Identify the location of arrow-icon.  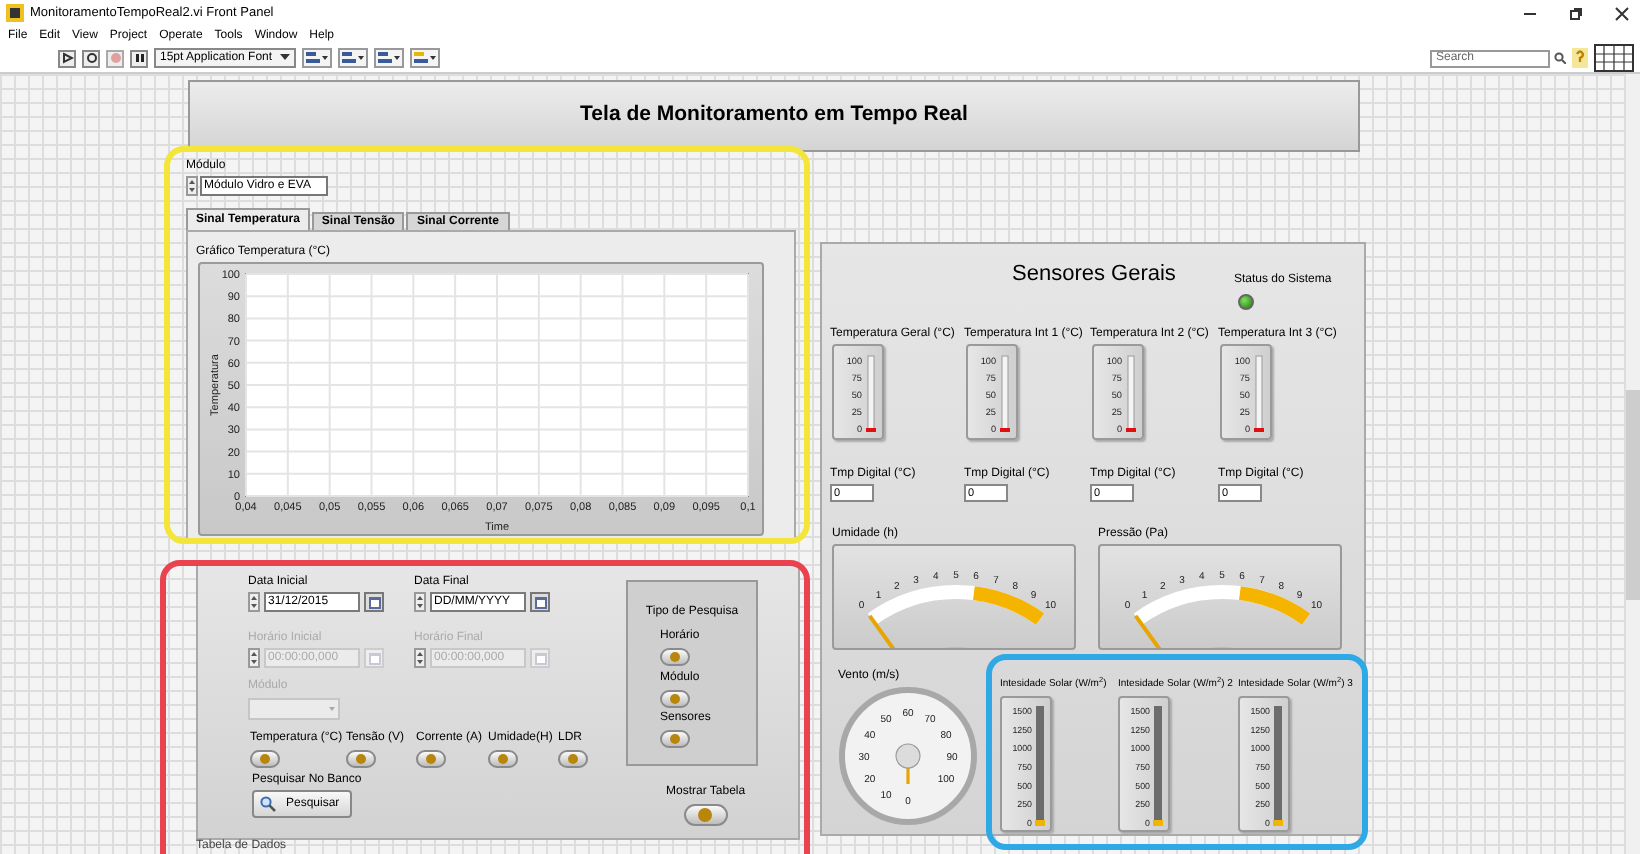
(67, 58).